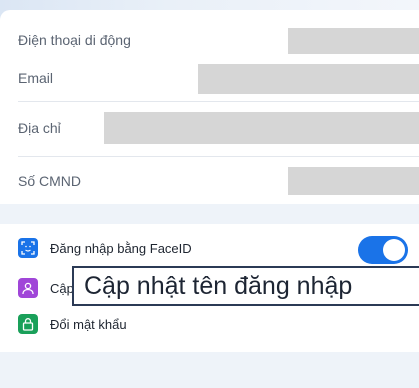 The width and height of the screenshot is (419, 388). I want to click on email-label: Email, so click(36, 78).